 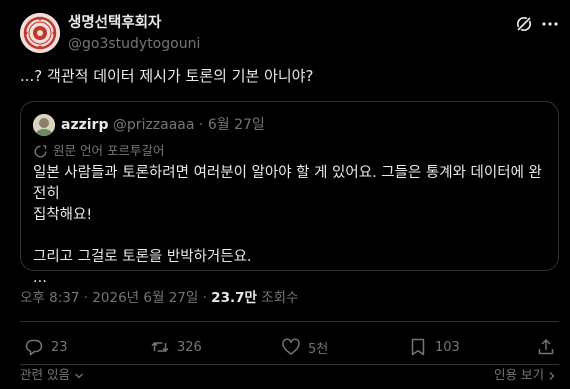 I want to click on chevron-right-icon, so click(x=552, y=375).